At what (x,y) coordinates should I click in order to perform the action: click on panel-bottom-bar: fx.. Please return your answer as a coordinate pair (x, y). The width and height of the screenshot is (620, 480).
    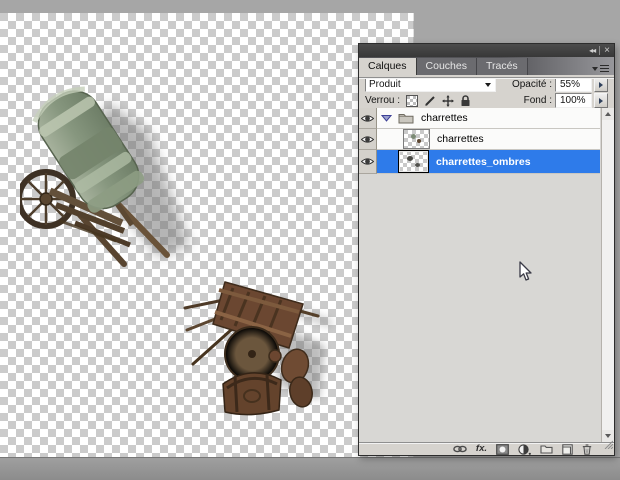
    Looking at the image, I should click on (486, 447).